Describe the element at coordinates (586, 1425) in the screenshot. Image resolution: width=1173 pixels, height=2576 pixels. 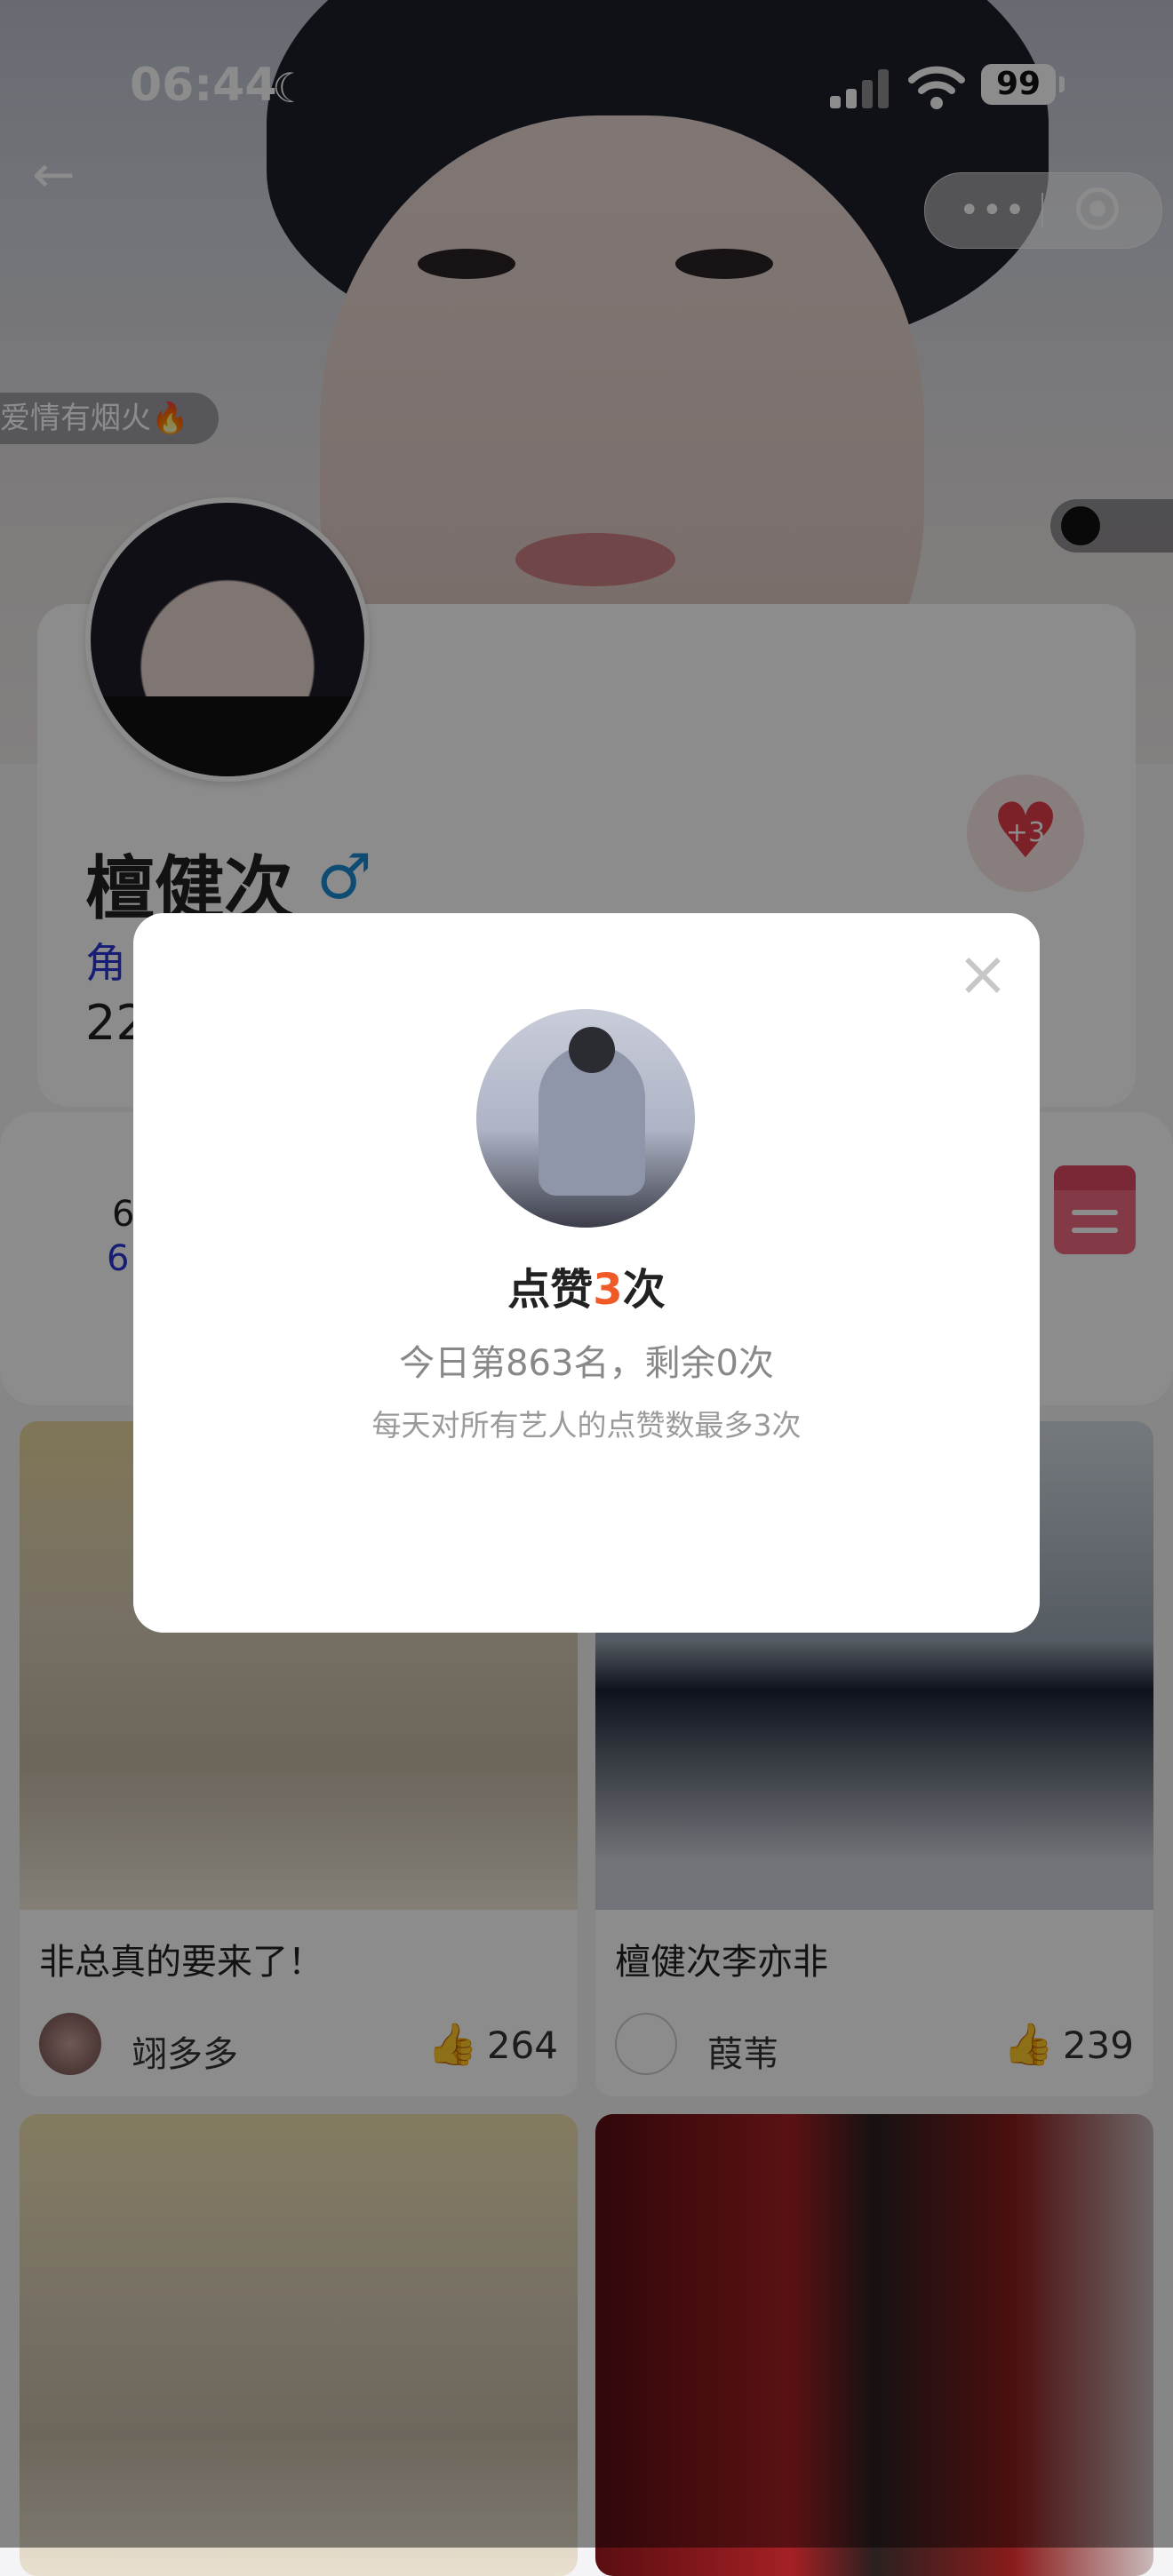
I see `dialog-hint-text: 每天对所有艺人的点赞数最多3次` at that location.